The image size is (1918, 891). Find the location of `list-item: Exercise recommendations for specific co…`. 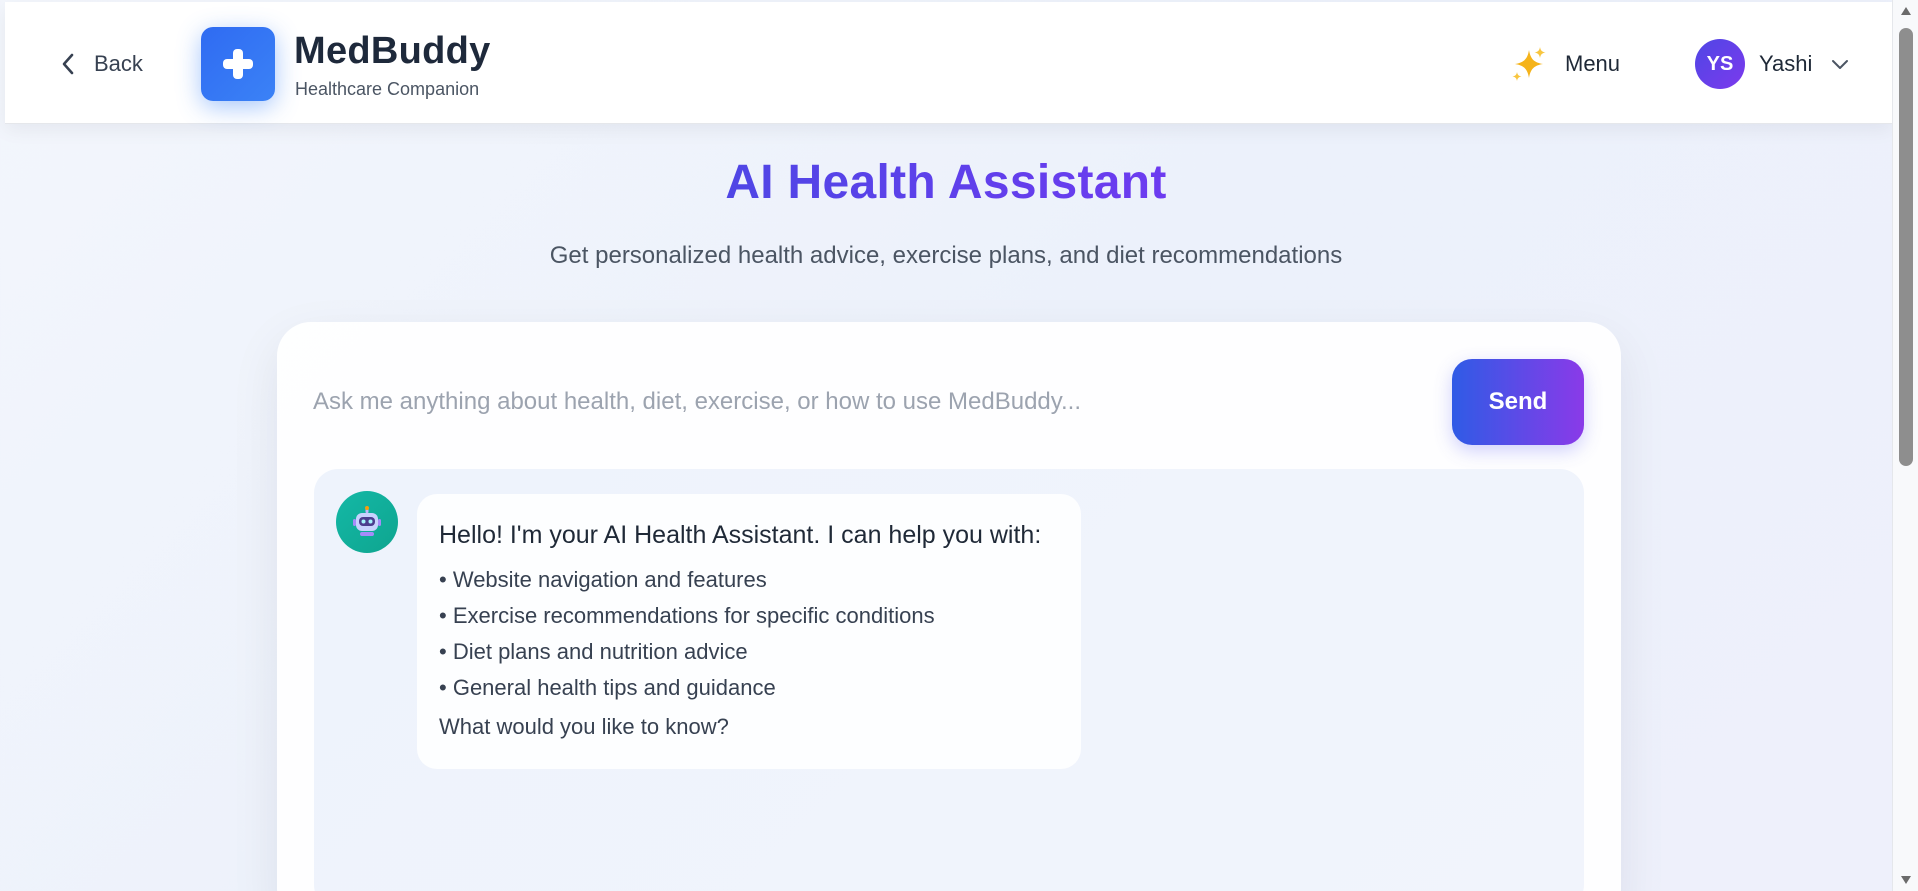

list-item: Exercise recommendations for specific co… is located at coordinates (749, 620).